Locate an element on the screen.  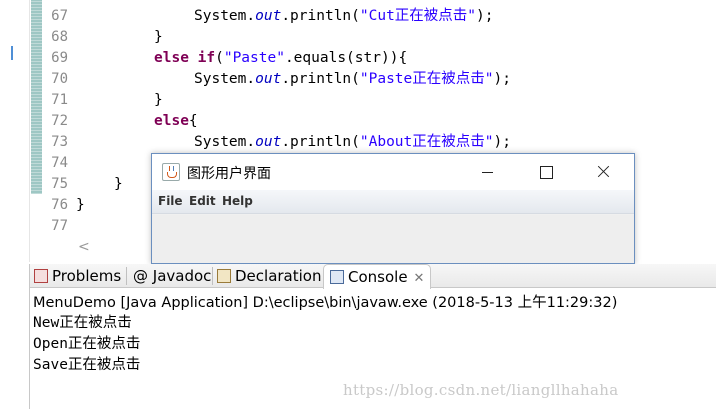
tab-label: Console is located at coordinates (378, 277).